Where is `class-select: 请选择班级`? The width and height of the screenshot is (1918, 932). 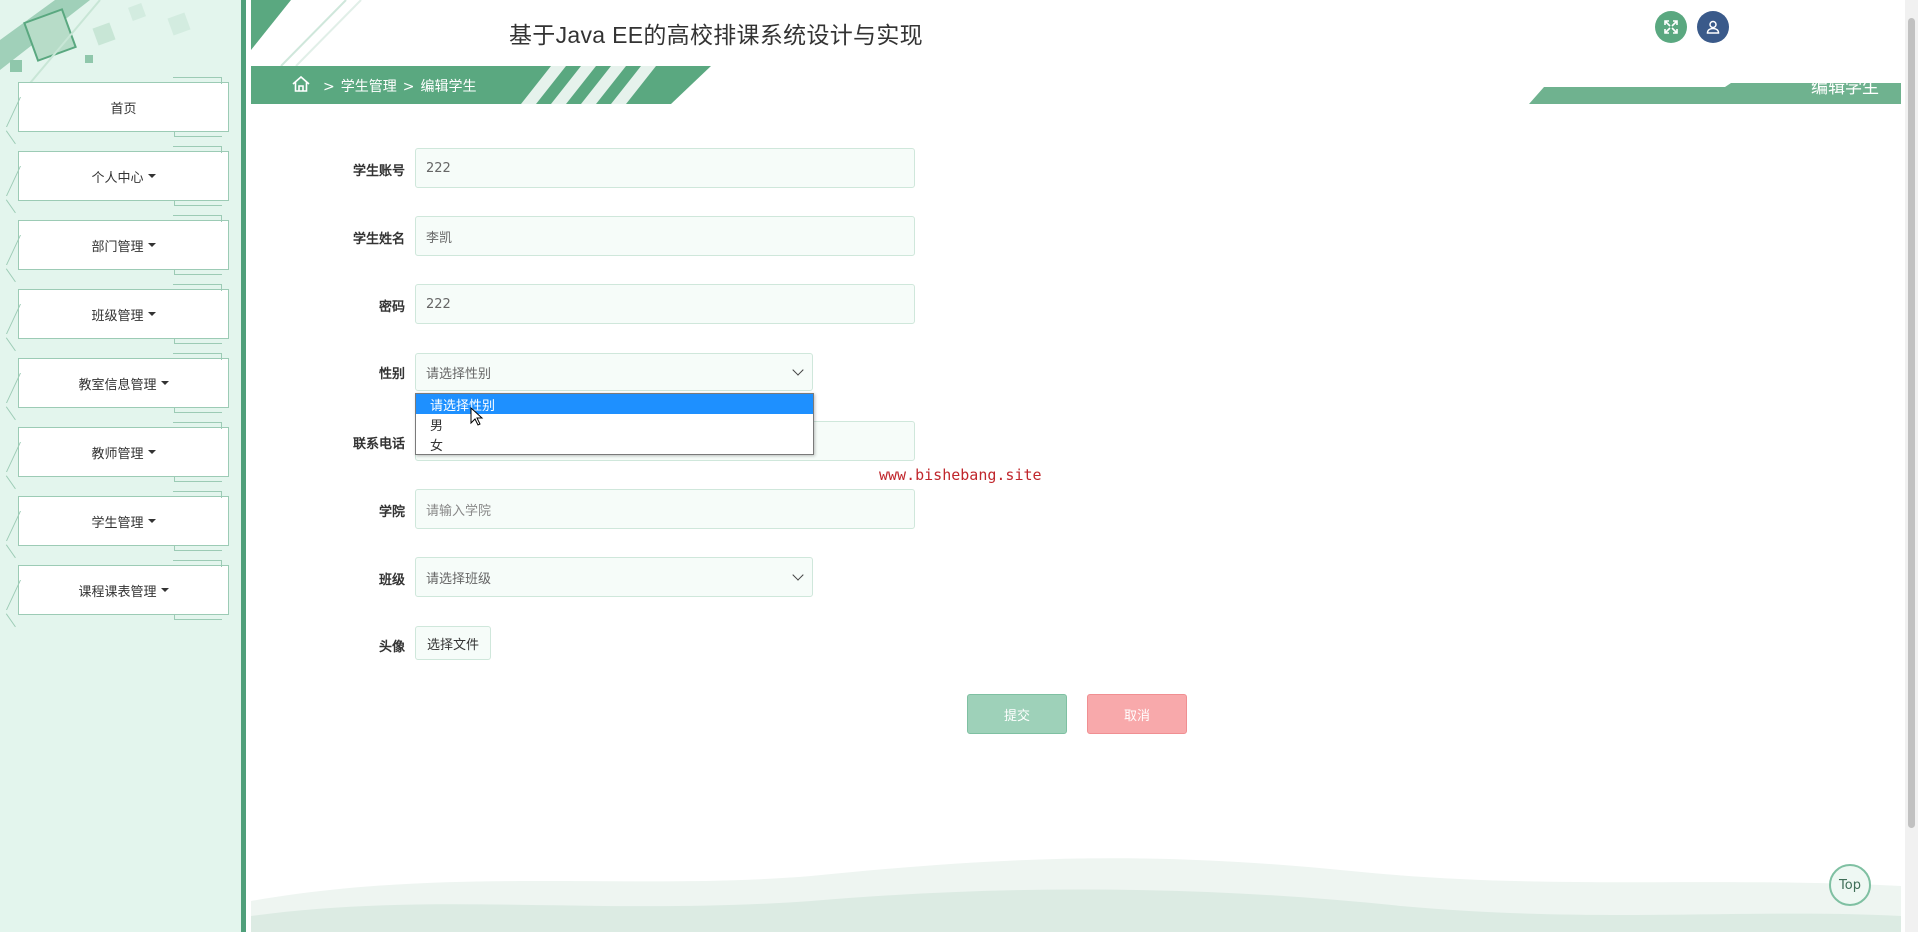
class-select: 请选择班级 is located at coordinates (614, 577).